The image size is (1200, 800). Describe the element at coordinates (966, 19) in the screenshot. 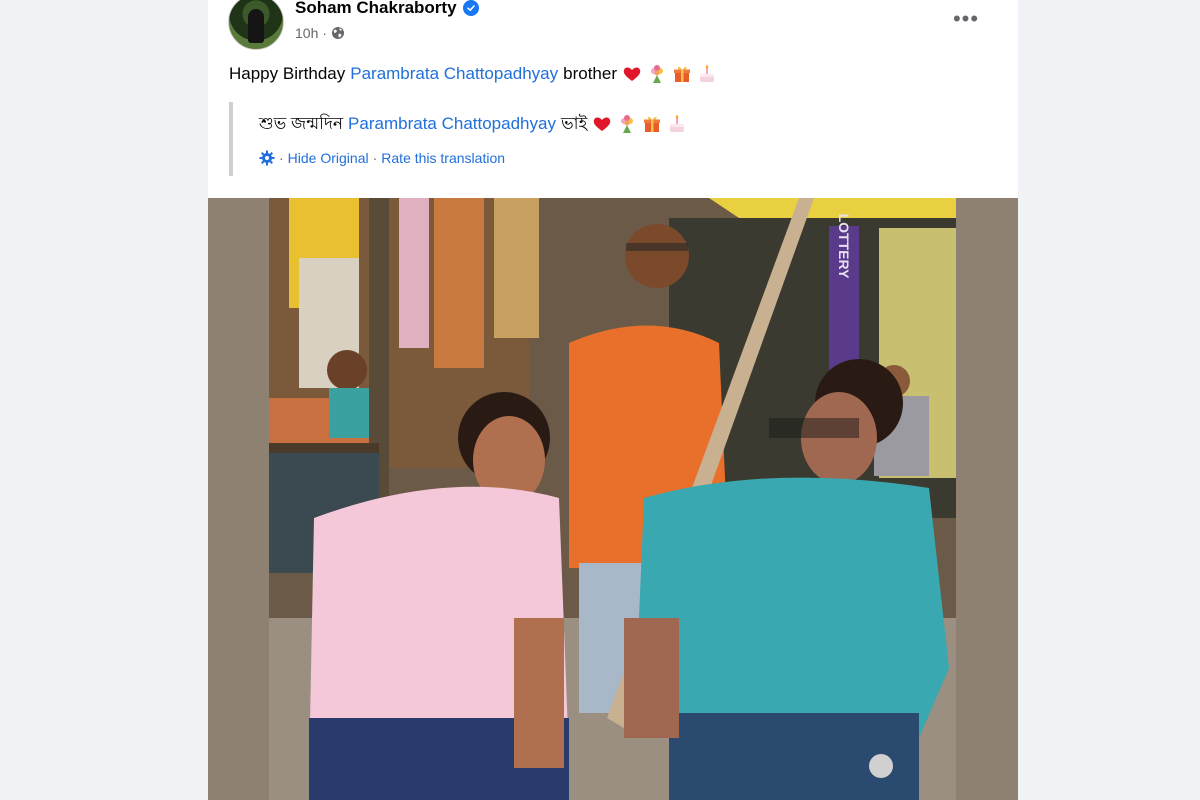

I see `more-options-icon: •••` at that location.